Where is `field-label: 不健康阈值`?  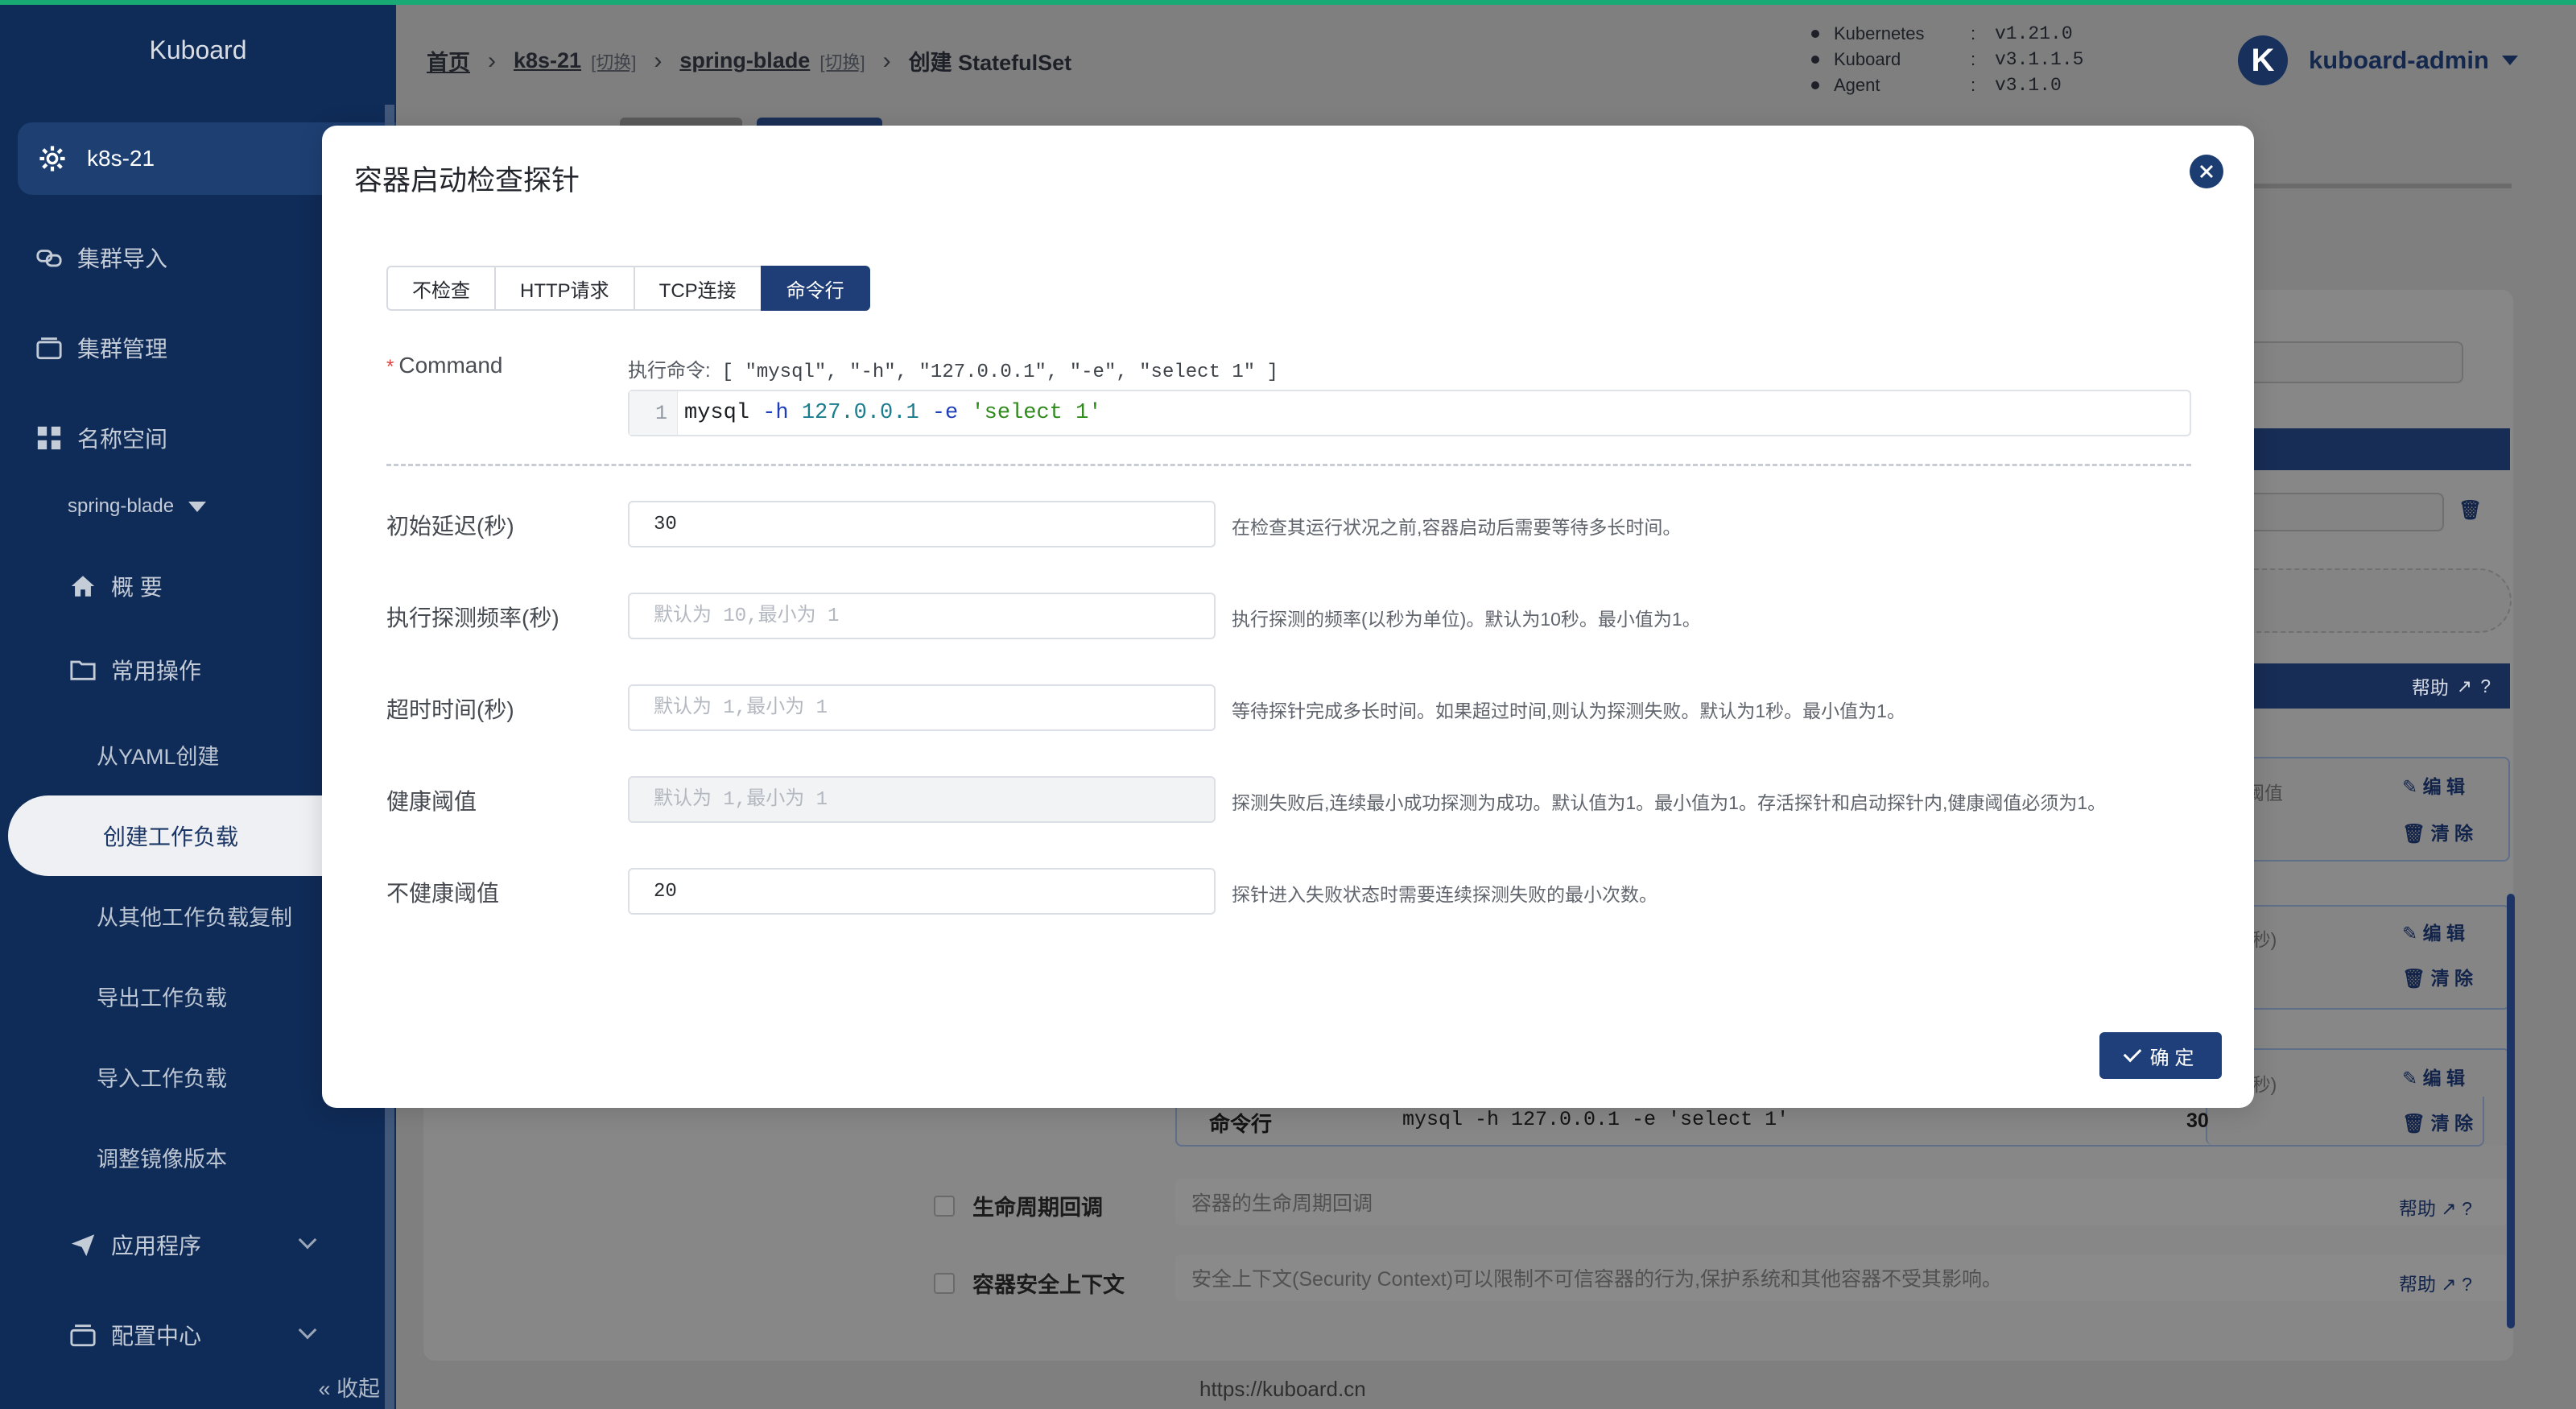 field-label: 不健康阈值 is located at coordinates (443, 893).